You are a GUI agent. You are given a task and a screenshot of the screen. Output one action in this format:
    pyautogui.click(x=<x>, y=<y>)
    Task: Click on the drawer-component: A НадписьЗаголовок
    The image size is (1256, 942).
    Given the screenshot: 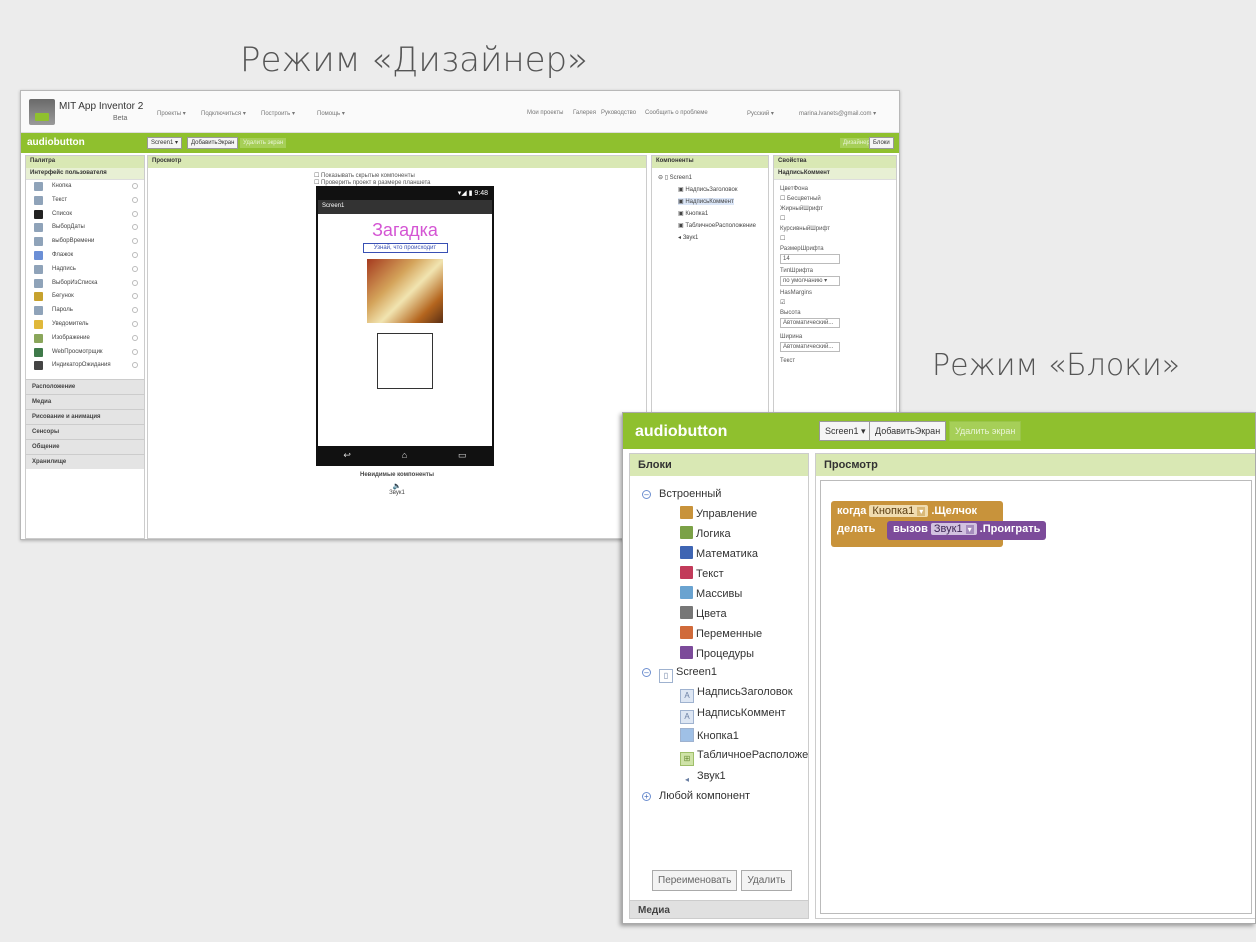 What is the action you would take?
    pyautogui.click(x=736, y=694)
    